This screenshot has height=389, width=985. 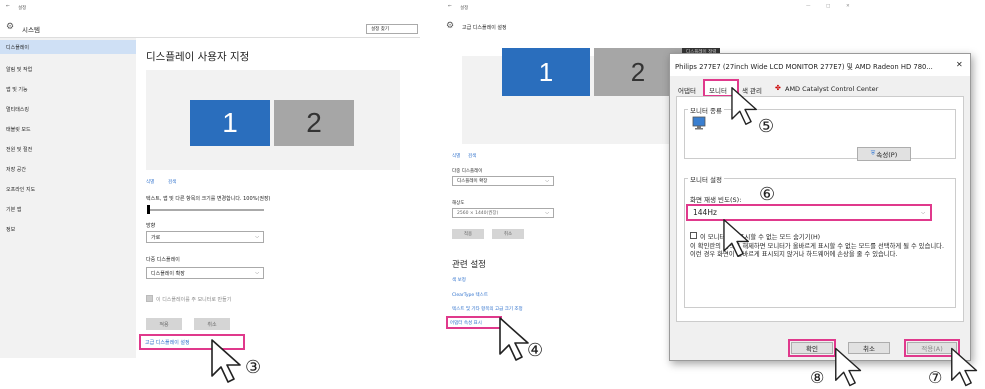 What do you see at coordinates (820, 134) in the screenshot?
I see `monitor-type-group` at bounding box center [820, 134].